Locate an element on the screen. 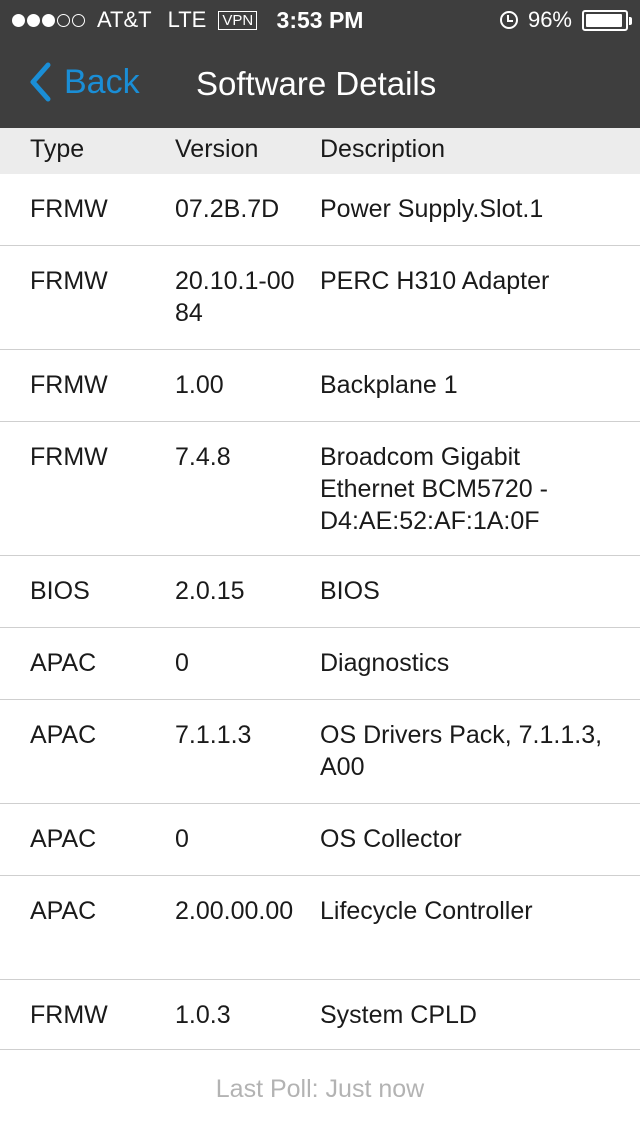  cell-version: 1.0.3 is located at coordinates (203, 1015).